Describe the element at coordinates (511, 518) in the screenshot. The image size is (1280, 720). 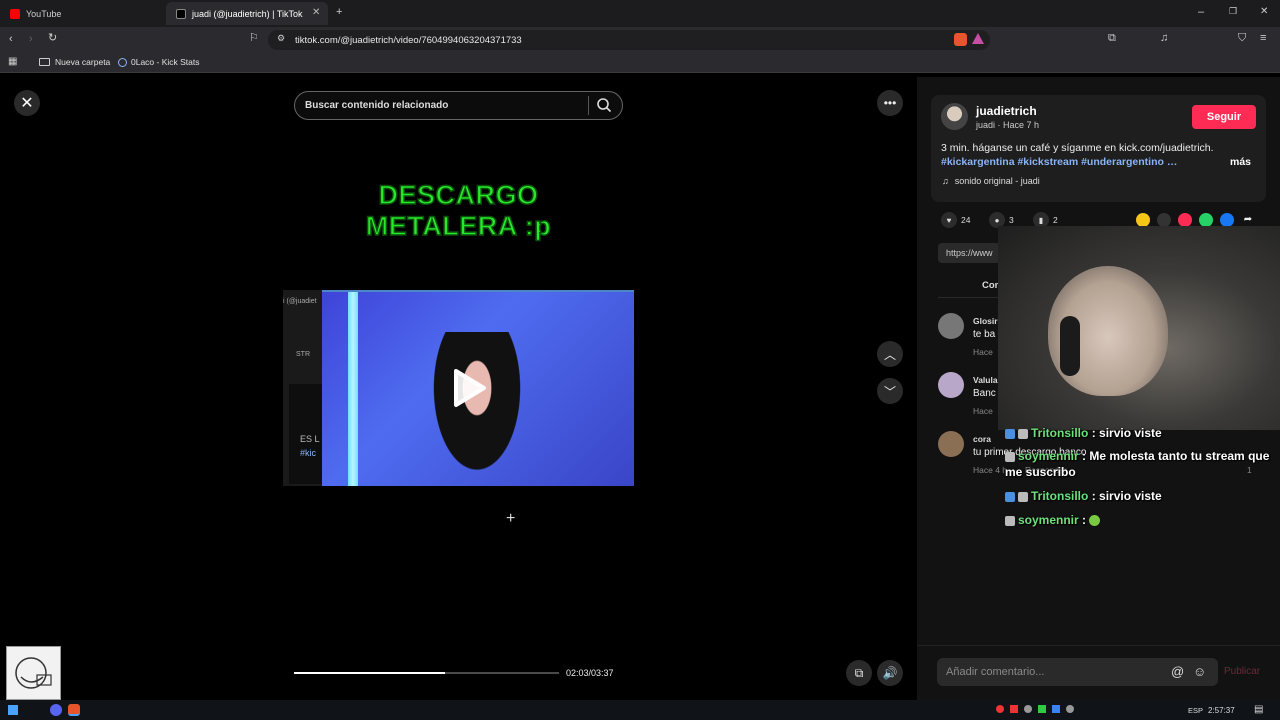
I see `crosshair-icon: +` at that location.